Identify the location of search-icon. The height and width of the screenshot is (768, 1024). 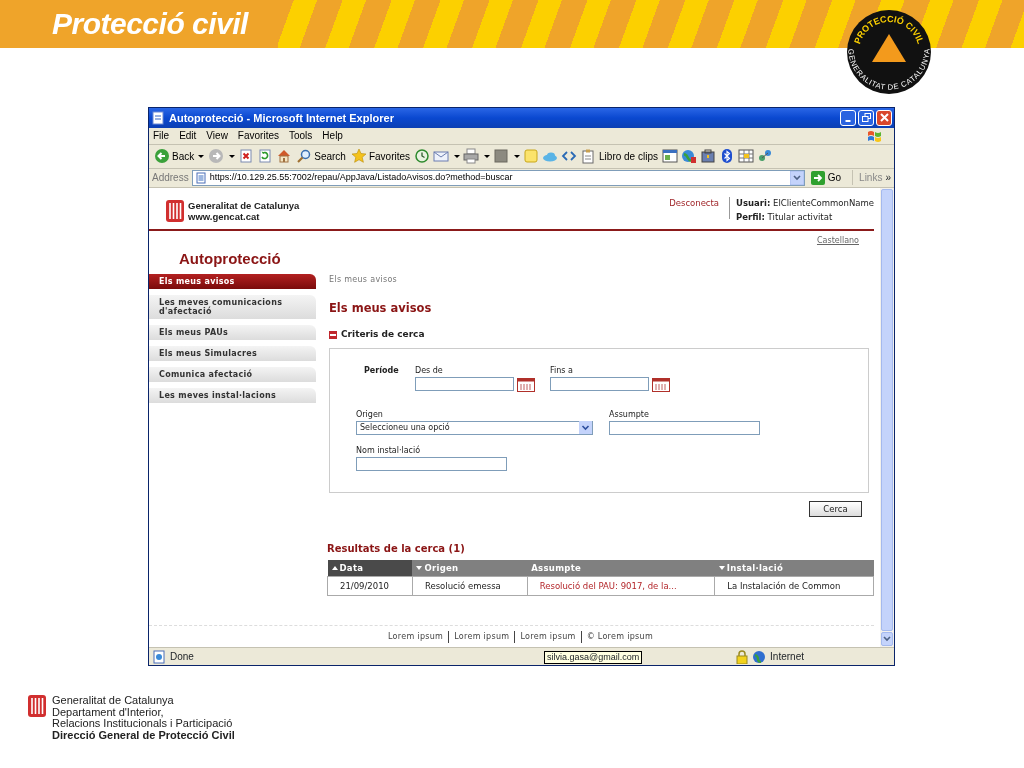
(304, 156).